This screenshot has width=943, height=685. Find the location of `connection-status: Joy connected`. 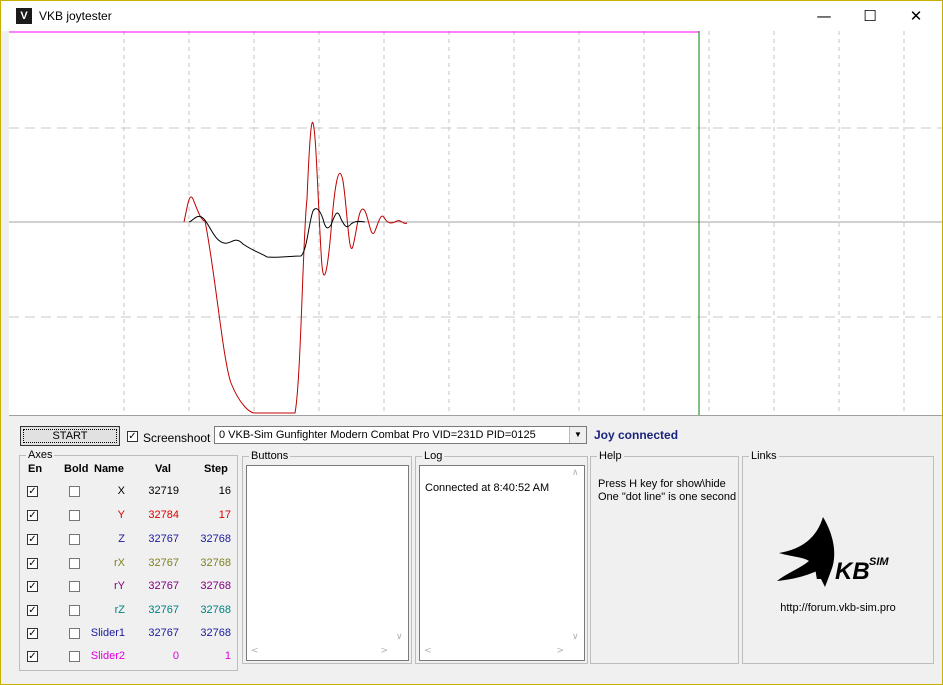

connection-status: Joy connected is located at coordinates (636, 435).